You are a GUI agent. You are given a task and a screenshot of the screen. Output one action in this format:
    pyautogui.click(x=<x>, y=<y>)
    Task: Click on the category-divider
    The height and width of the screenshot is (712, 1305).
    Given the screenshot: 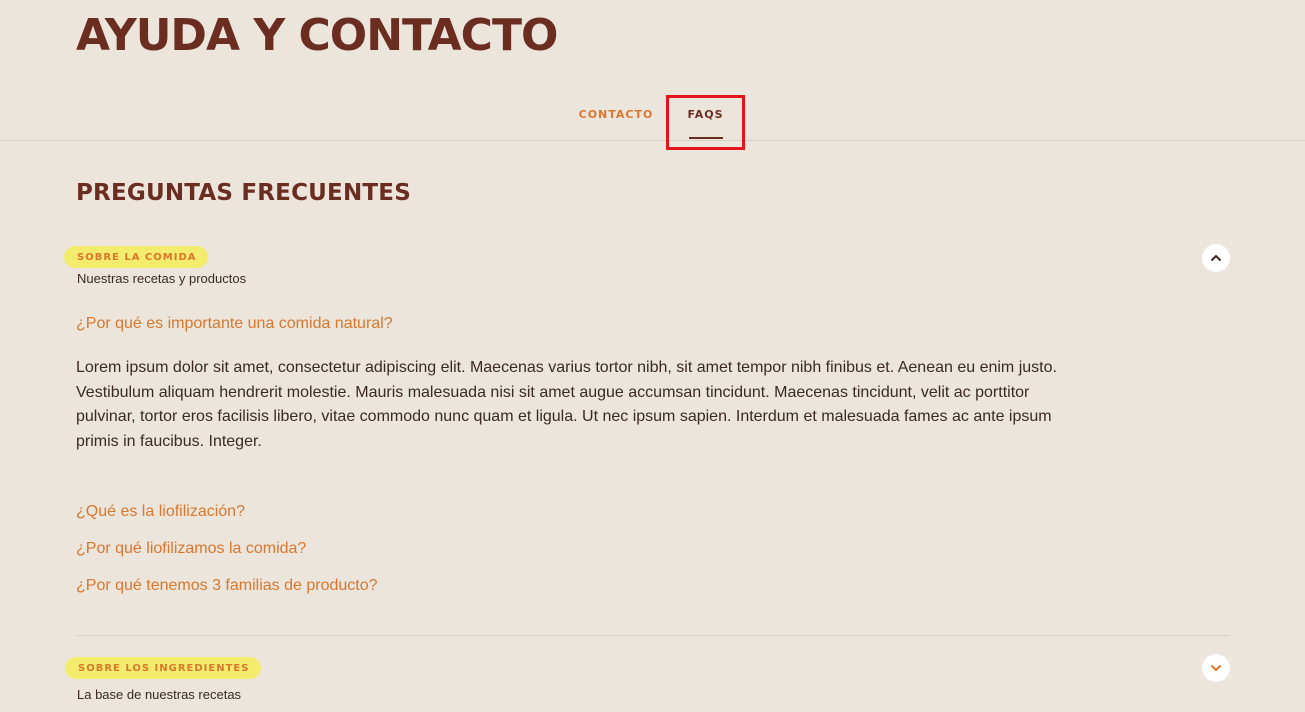 What is the action you would take?
    pyautogui.click(x=653, y=635)
    